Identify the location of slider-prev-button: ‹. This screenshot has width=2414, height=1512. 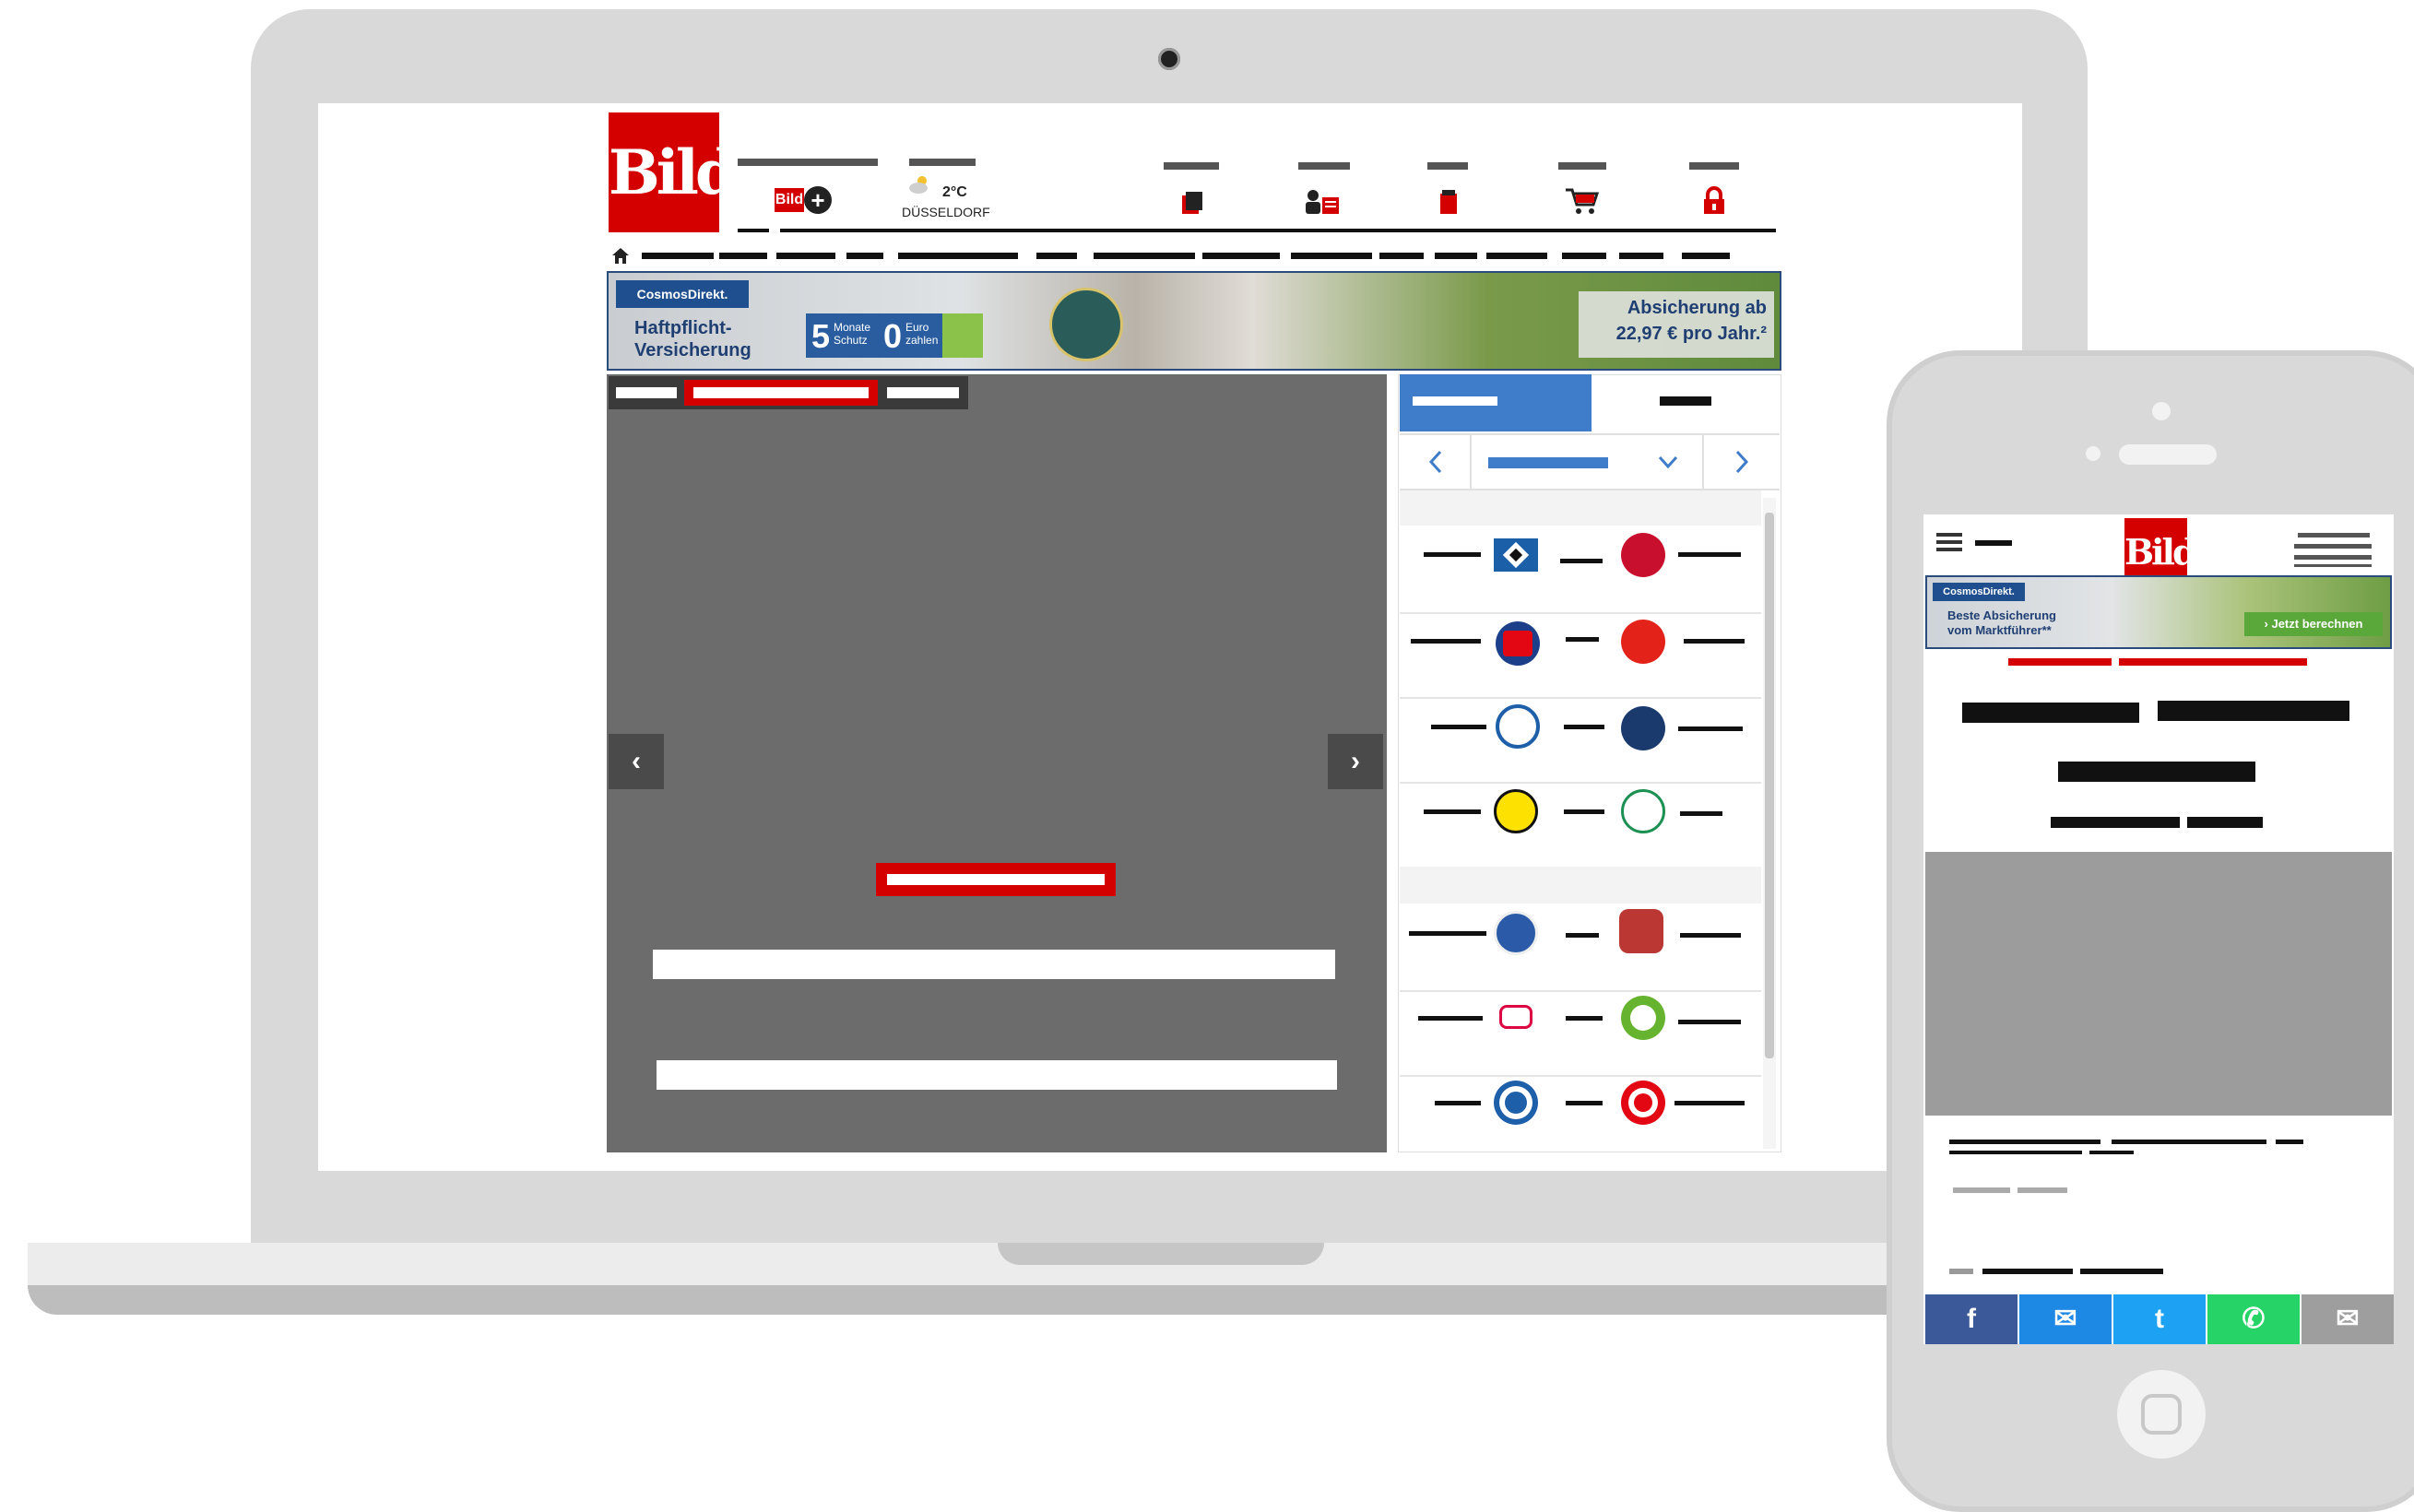
(637, 762).